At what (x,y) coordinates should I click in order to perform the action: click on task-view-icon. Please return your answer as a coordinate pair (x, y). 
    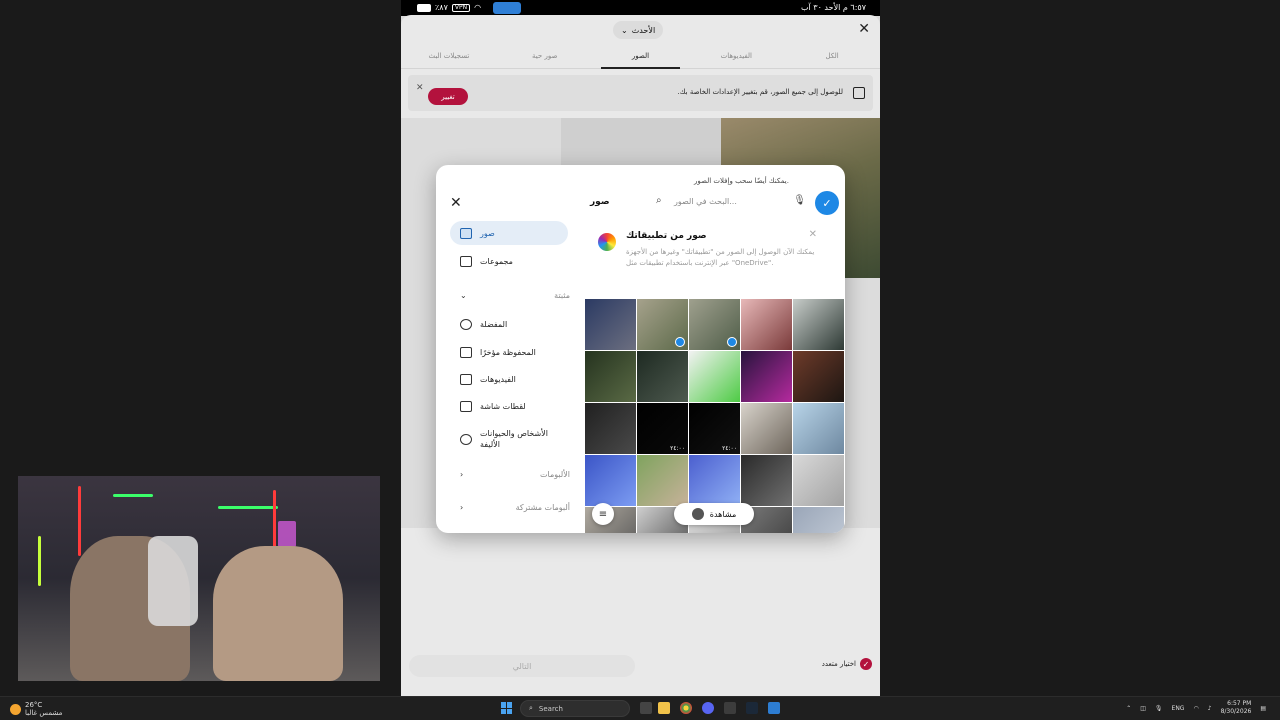
    Looking at the image, I should click on (646, 708).